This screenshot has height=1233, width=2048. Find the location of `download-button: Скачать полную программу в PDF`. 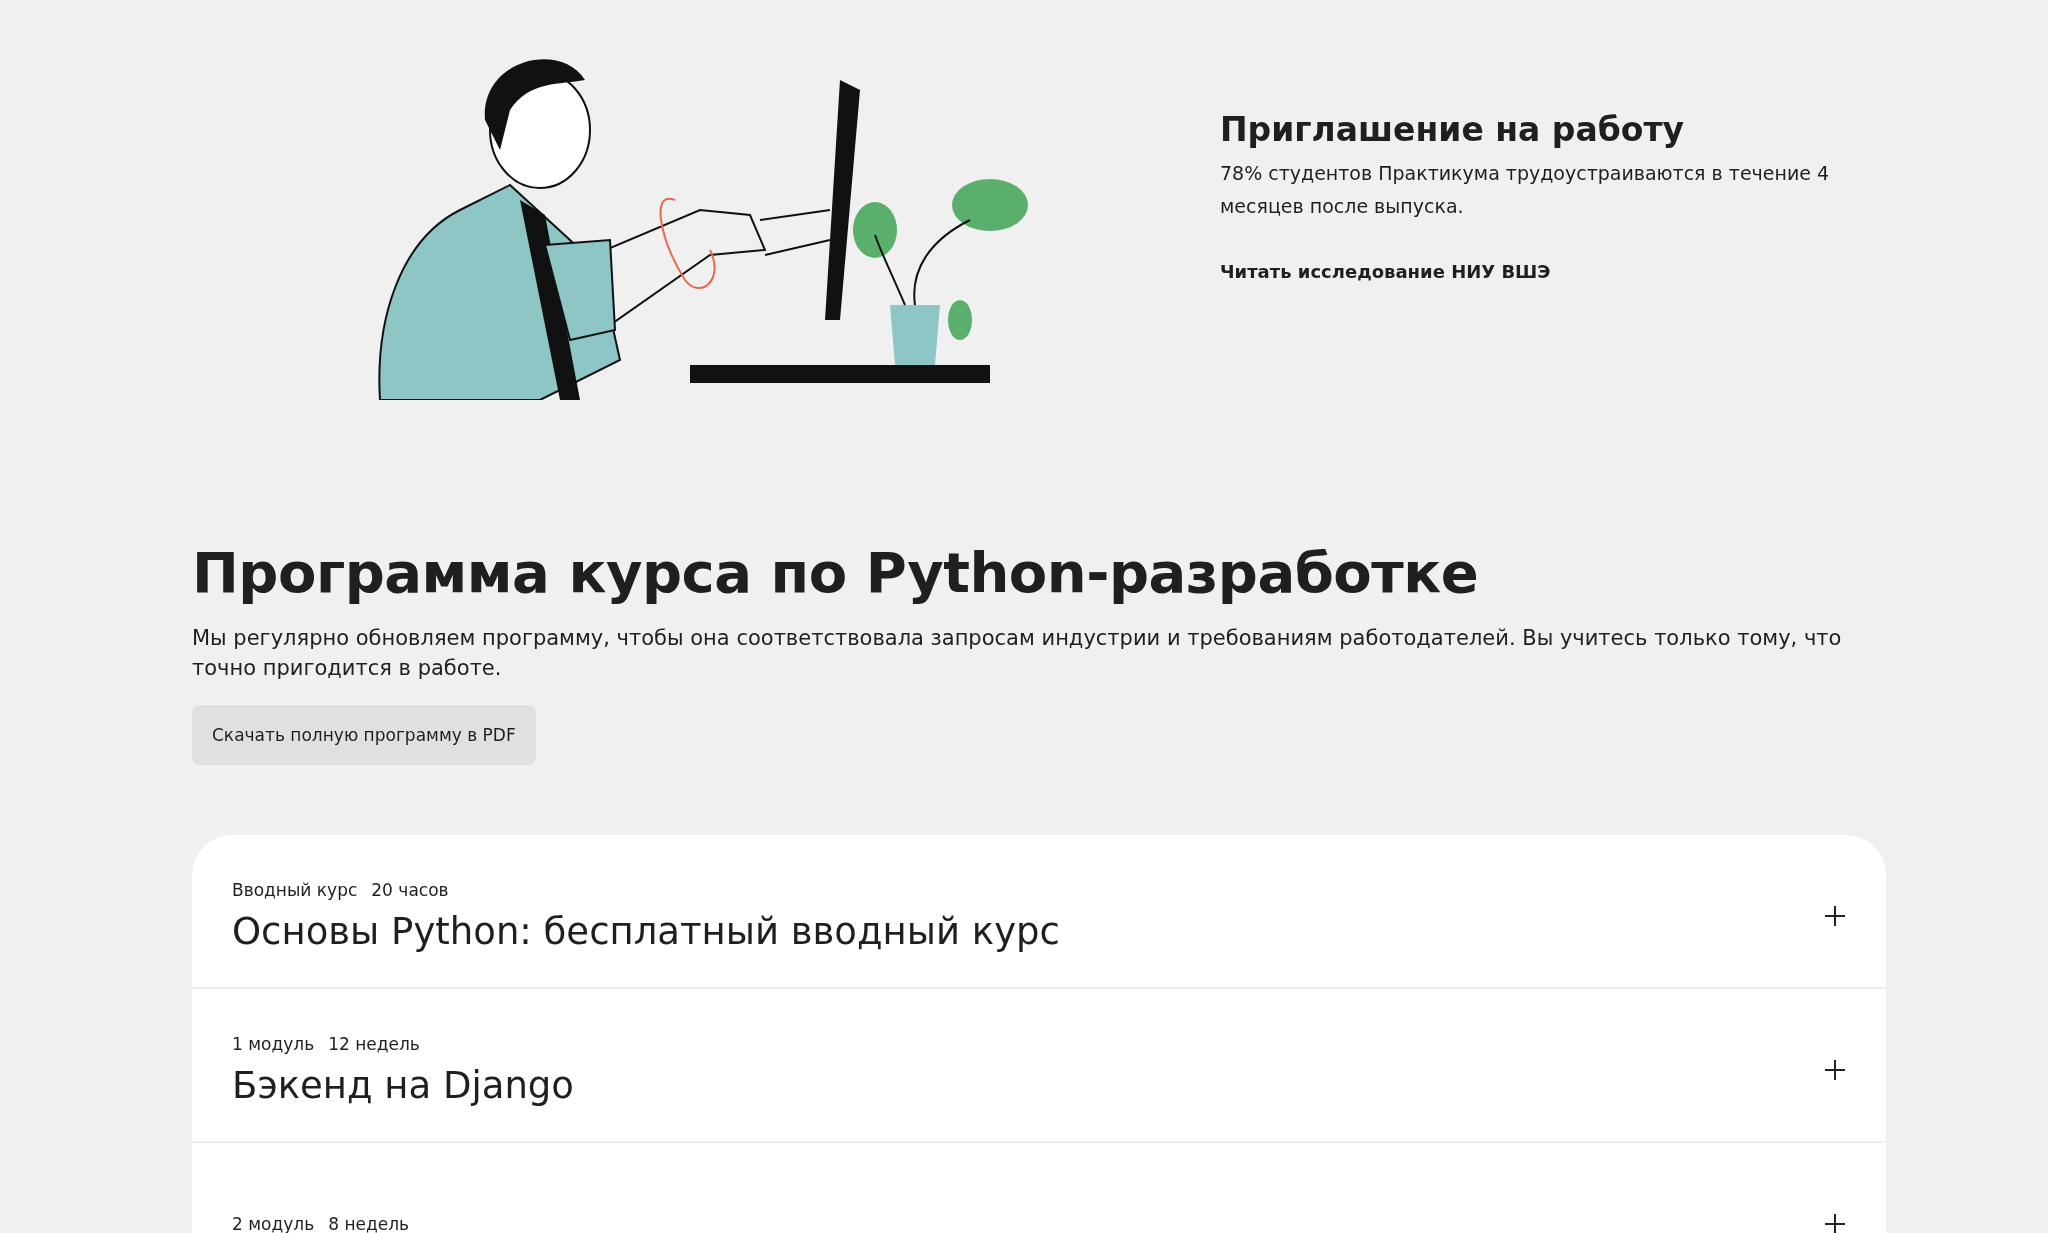

download-button: Скачать полную программу в PDF is located at coordinates (364, 735).